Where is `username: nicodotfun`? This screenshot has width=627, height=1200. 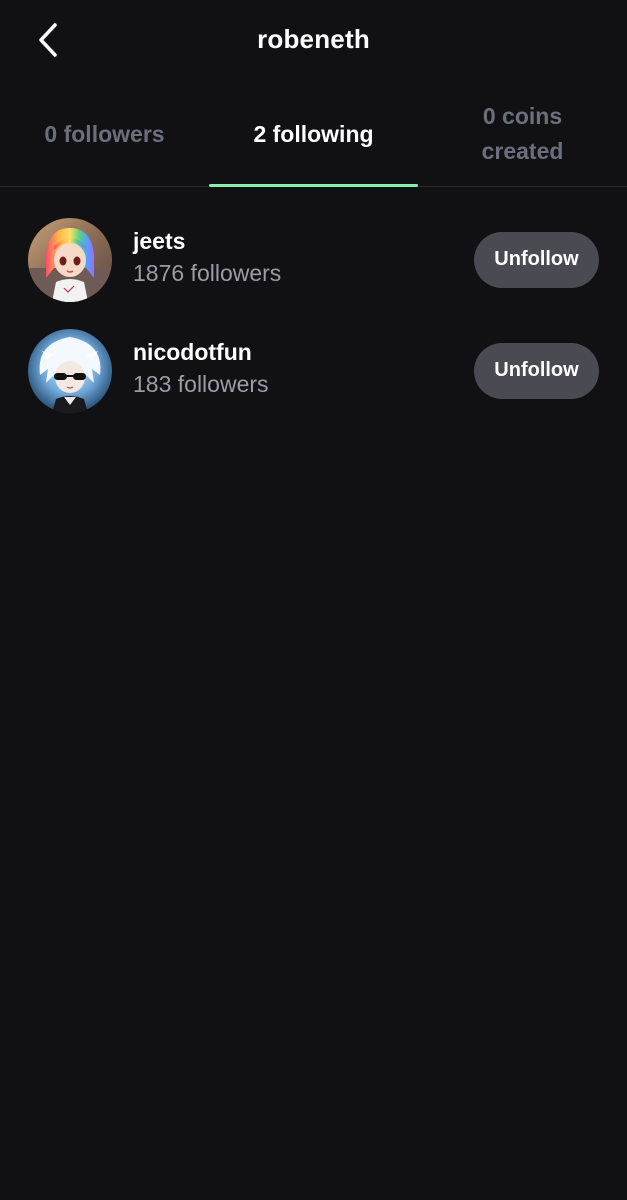
username: nicodotfun is located at coordinates (201, 352).